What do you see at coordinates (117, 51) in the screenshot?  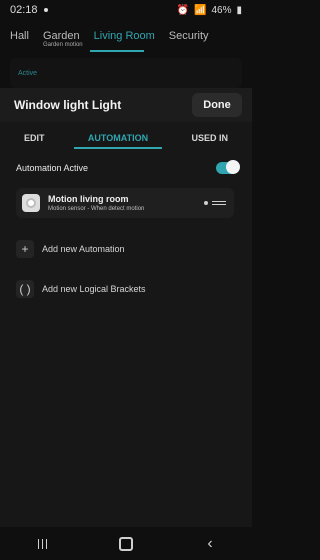 I see `room-tab-indicator` at bounding box center [117, 51].